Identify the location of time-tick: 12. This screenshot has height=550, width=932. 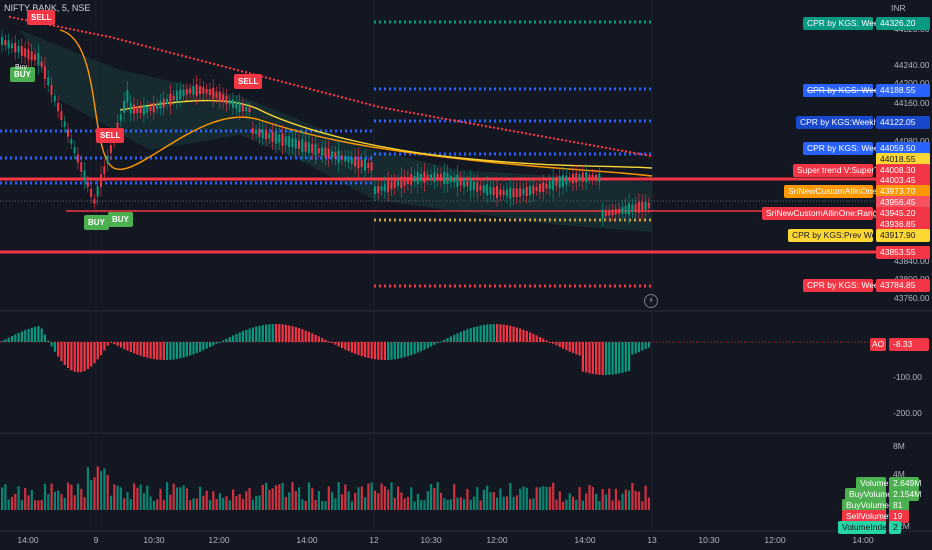
(374, 540).